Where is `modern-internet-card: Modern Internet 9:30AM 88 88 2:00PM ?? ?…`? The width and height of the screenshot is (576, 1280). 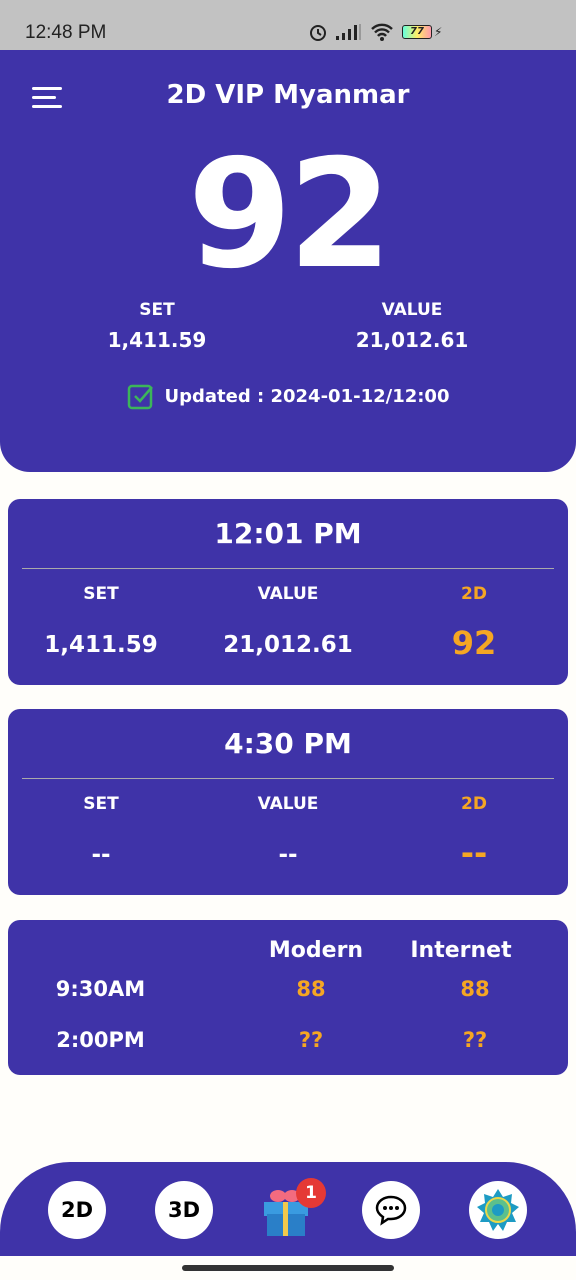
modern-internet-card: Modern Internet 9:30AM 88 88 2:00PM ?? ?… is located at coordinates (288, 997).